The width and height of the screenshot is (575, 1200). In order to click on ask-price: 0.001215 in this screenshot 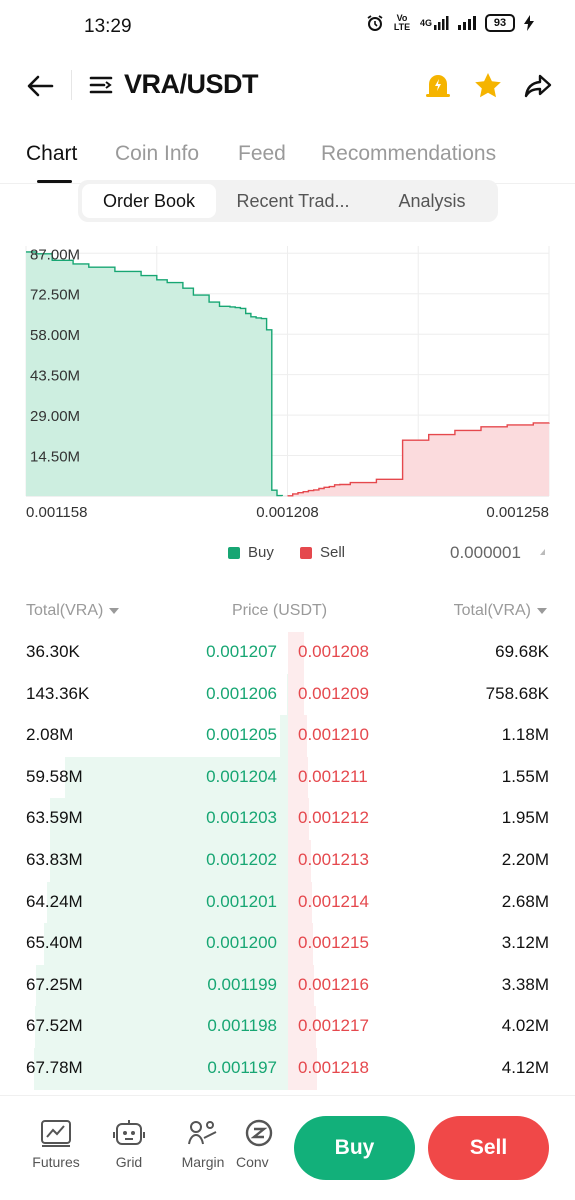, I will do `click(333, 943)`.